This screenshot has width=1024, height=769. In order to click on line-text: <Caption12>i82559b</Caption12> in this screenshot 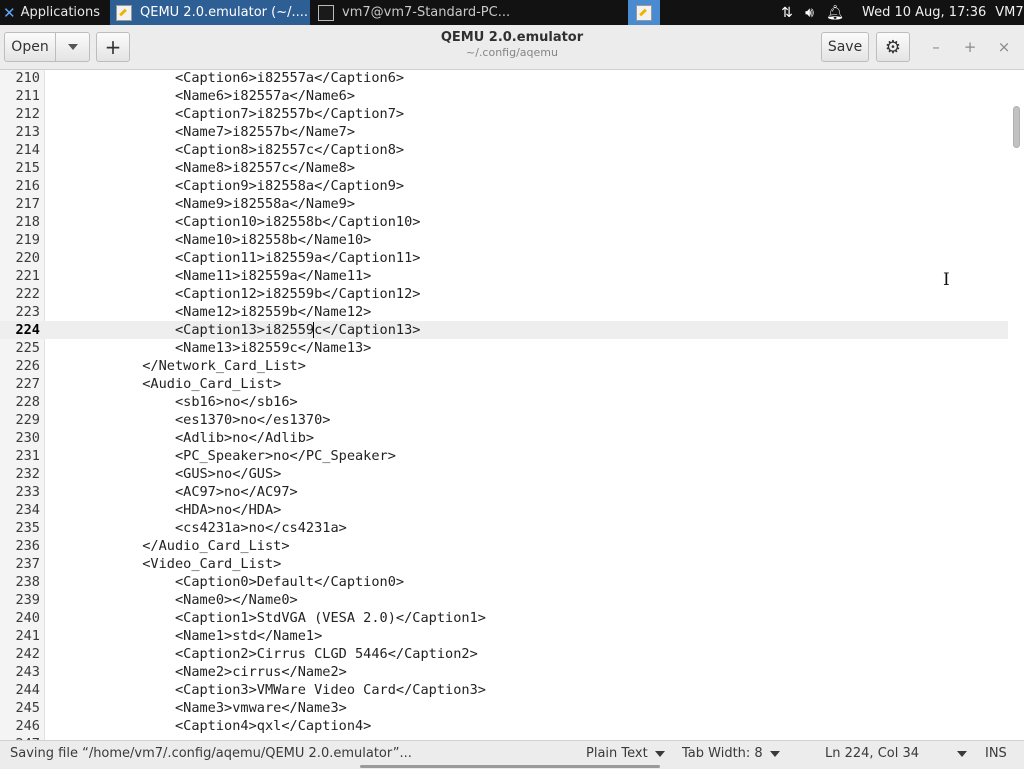, I will do `click(232, 294)`.